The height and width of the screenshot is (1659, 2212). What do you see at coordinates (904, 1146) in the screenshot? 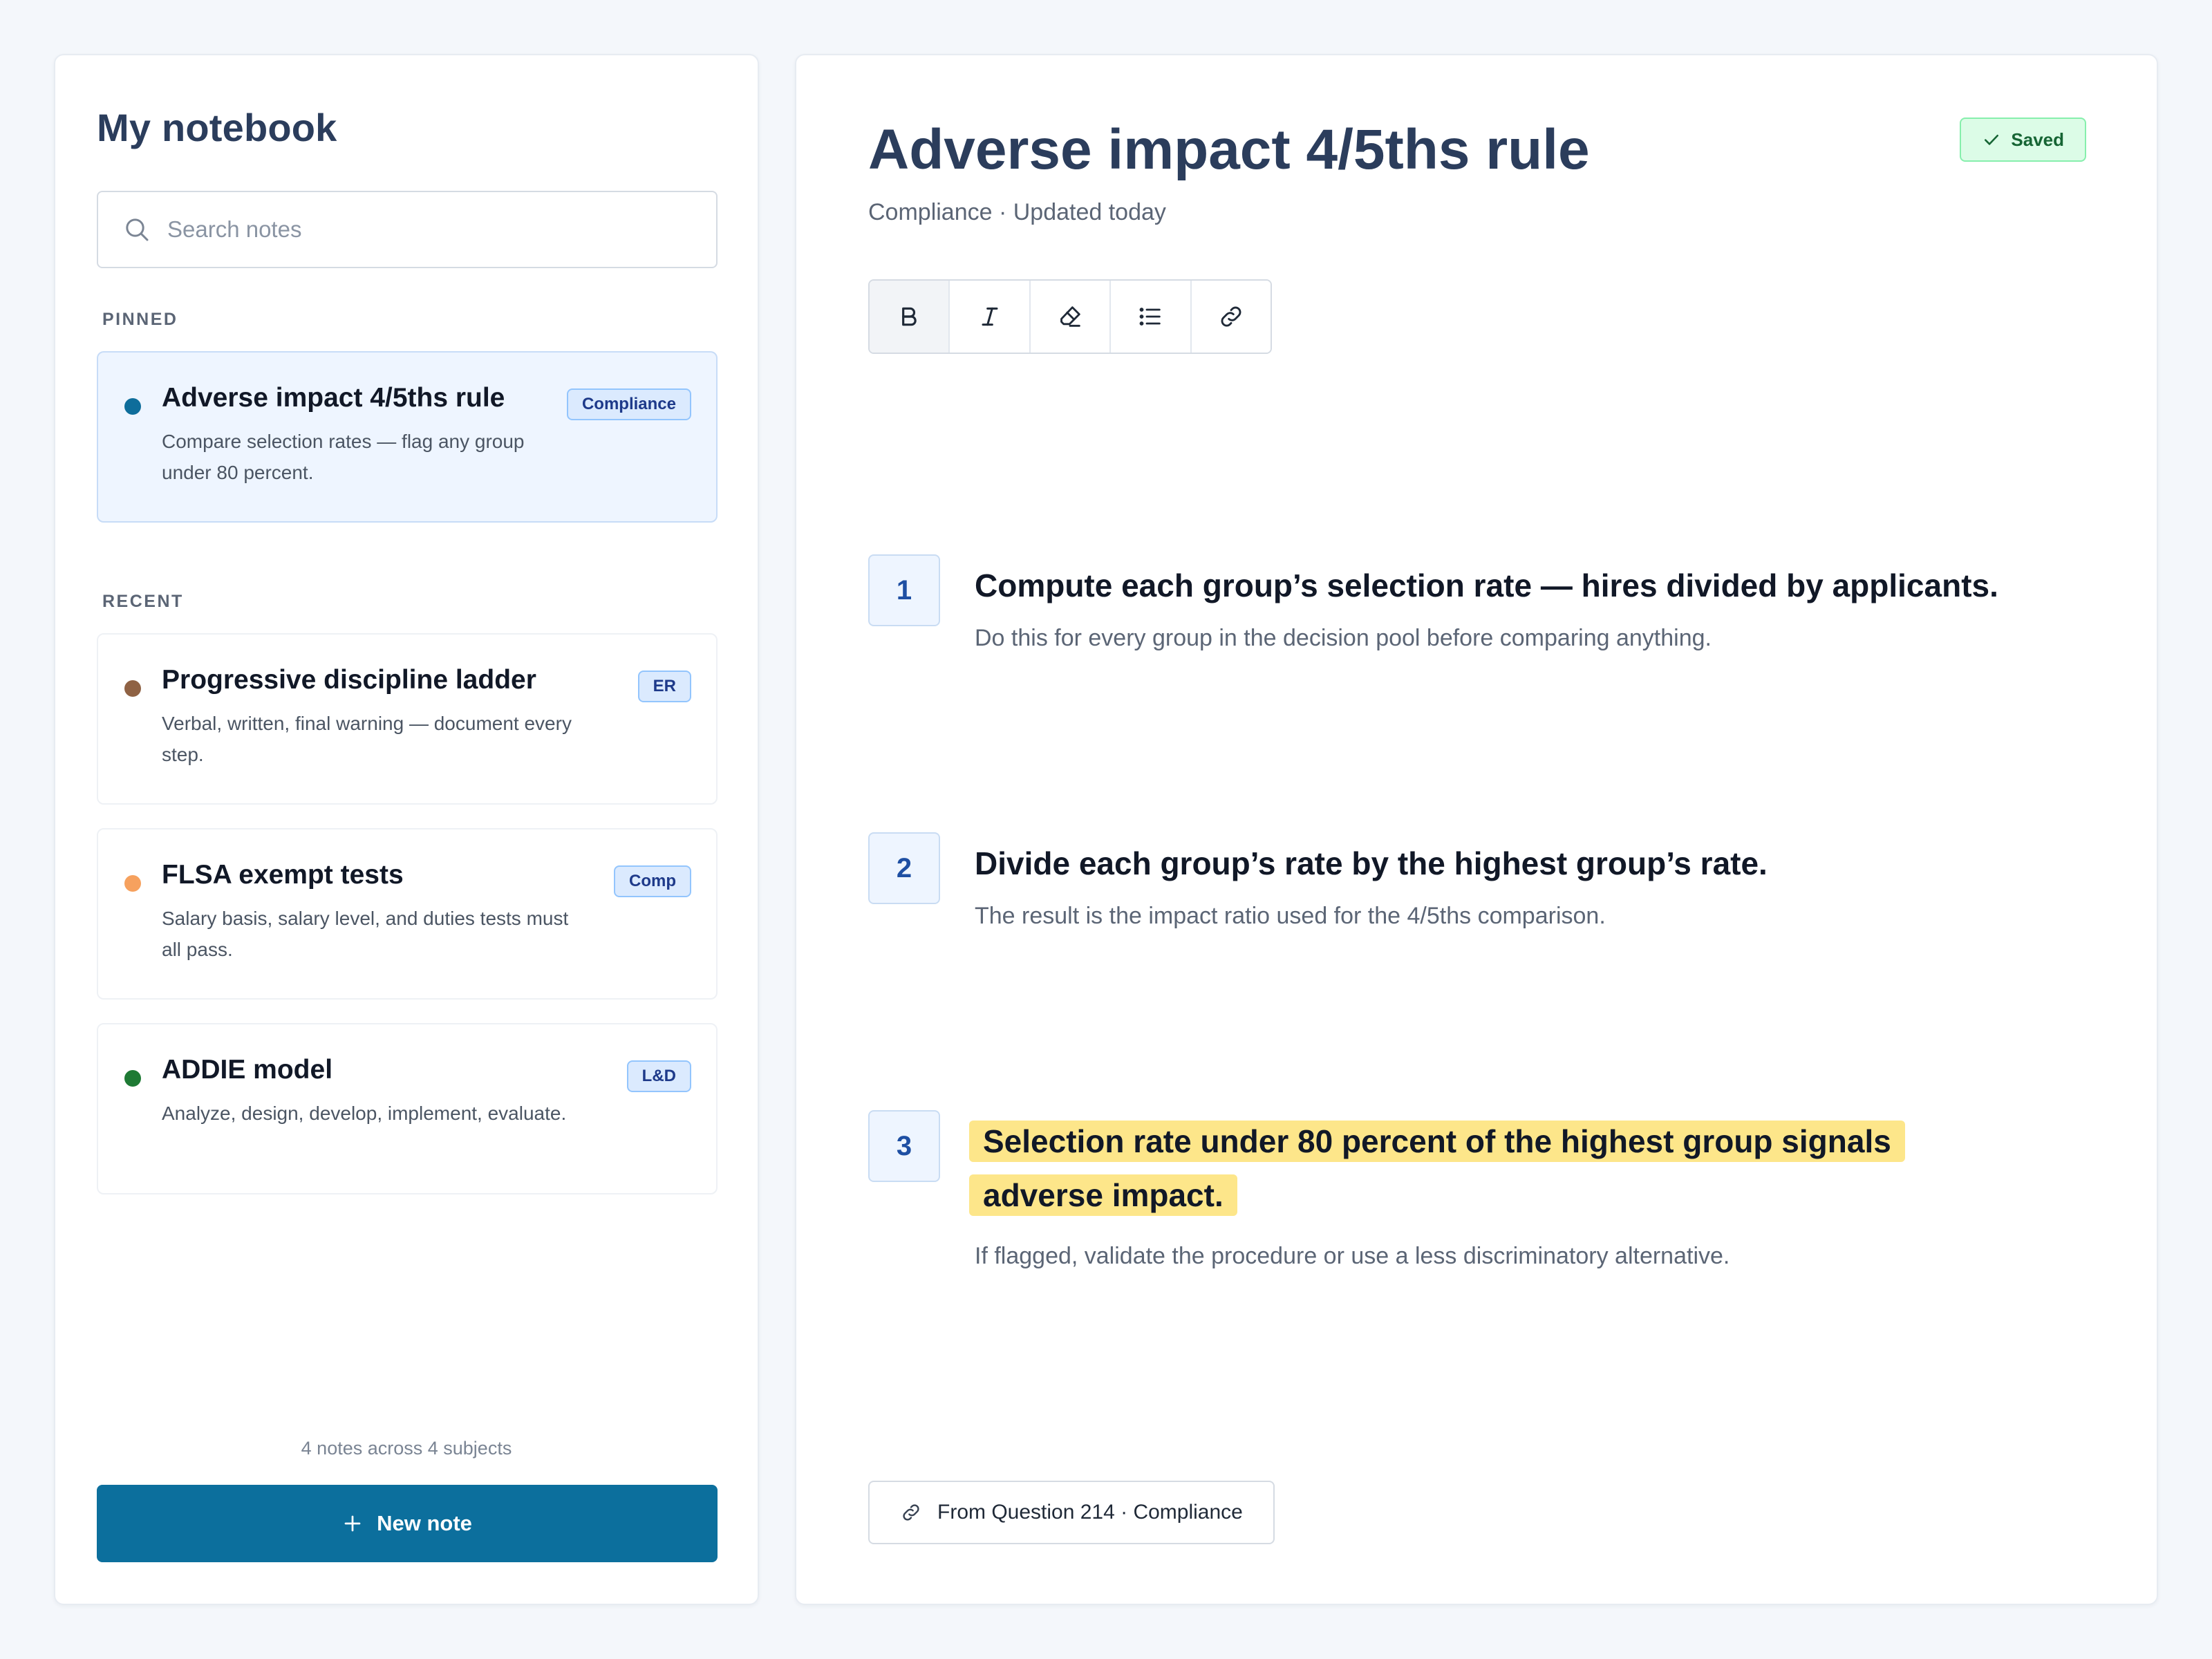
I see `step-number-3: 3` at bounding box center [904, 1146].